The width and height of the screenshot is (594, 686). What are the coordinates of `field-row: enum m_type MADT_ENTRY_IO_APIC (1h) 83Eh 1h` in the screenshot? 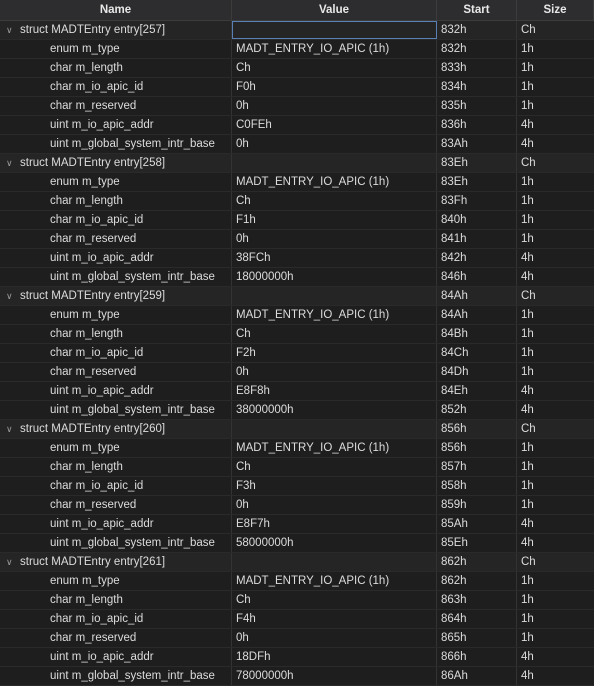 It's located at (297, 182).